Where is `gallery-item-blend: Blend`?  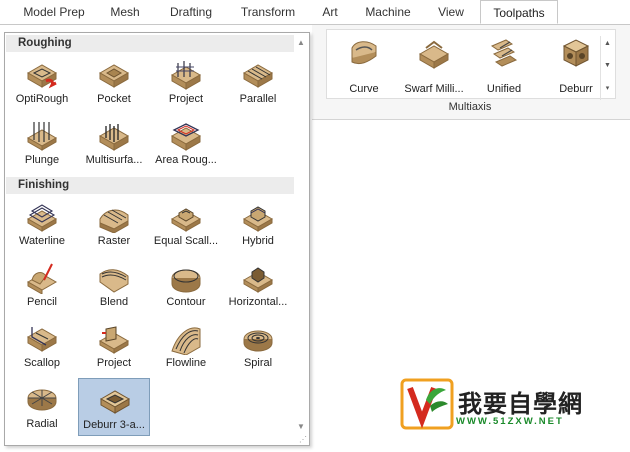
gallery-item-blend: Blend is located at coordinates (114, 285).